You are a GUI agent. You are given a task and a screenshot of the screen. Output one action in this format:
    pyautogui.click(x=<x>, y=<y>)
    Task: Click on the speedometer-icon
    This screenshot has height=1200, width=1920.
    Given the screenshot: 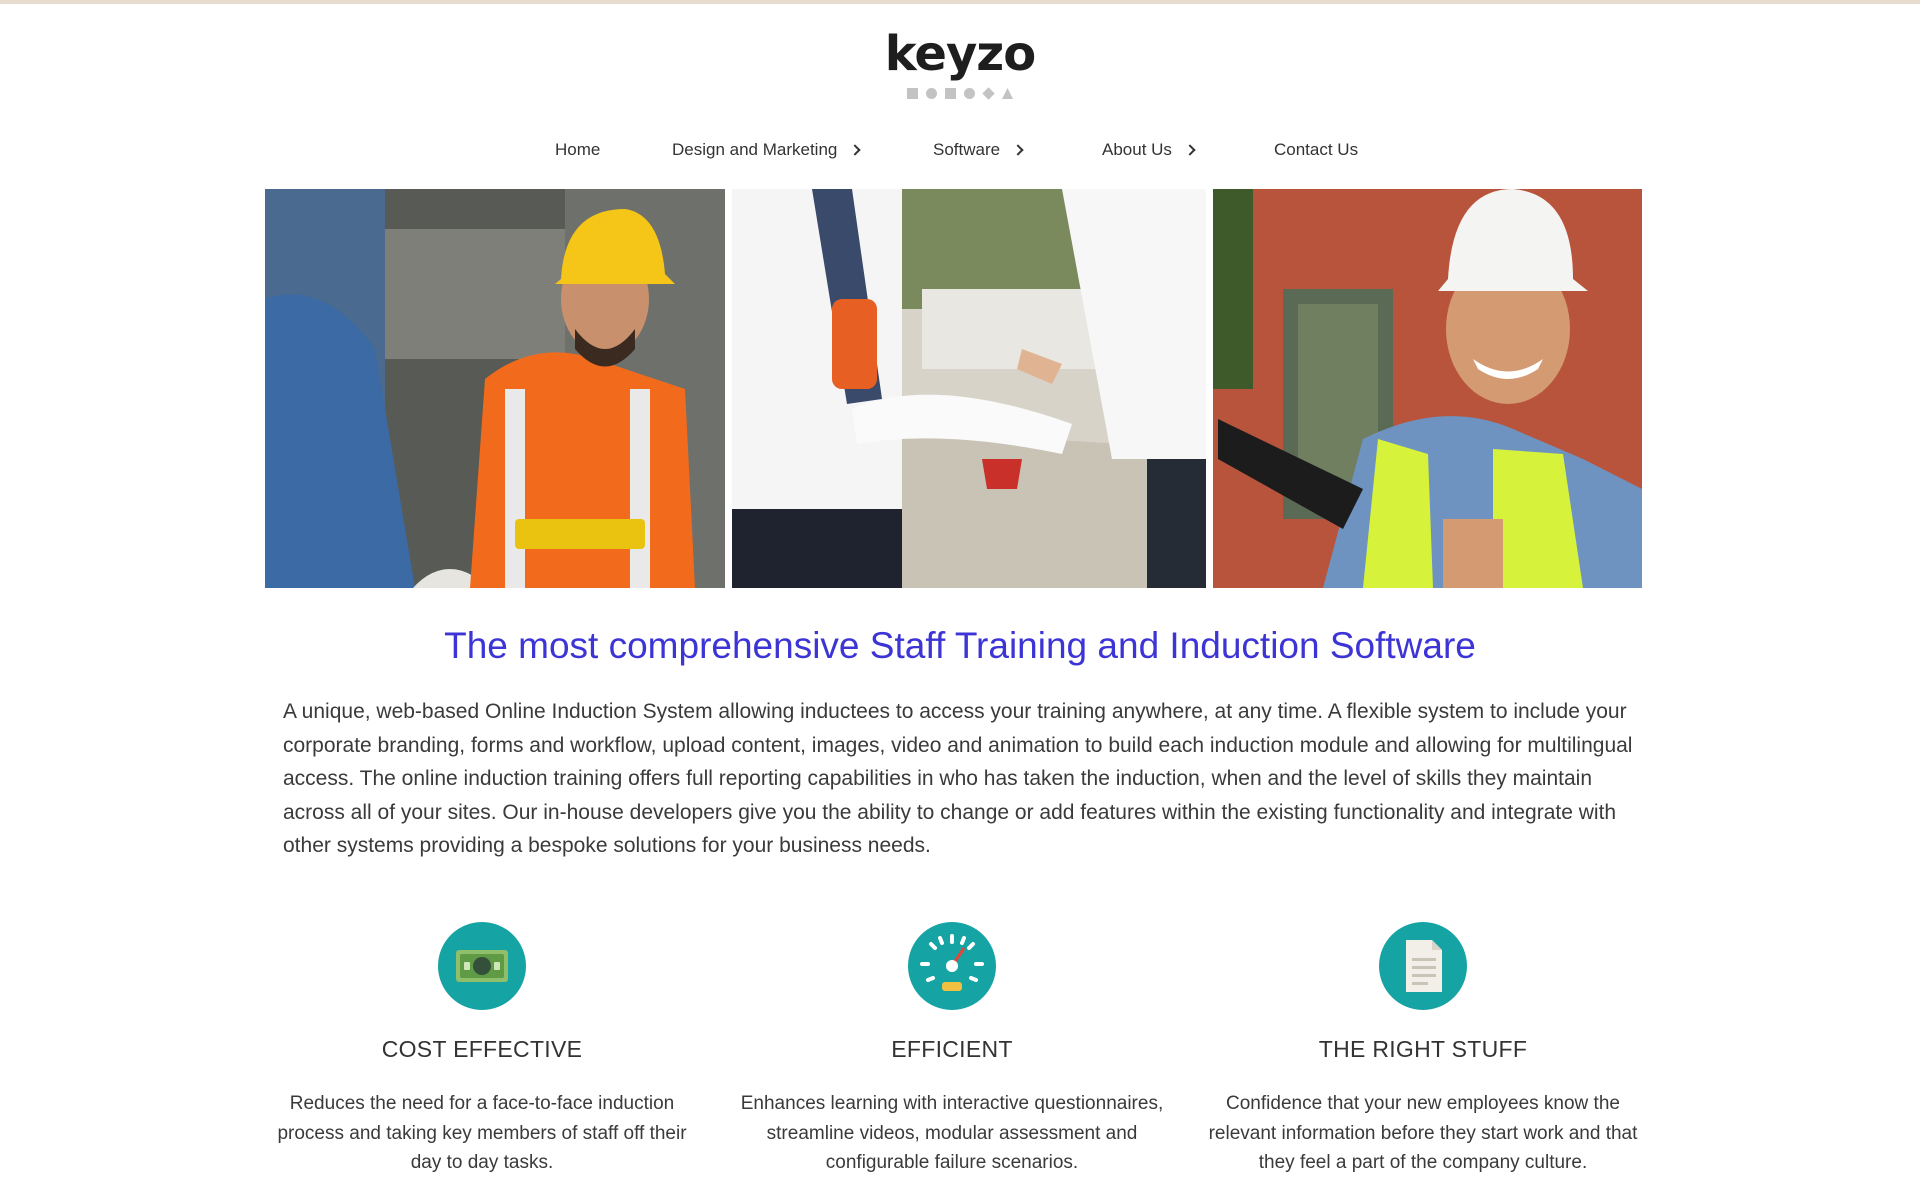 What is the action you would take?
    pyautogui.click(x=952, y=966)
    